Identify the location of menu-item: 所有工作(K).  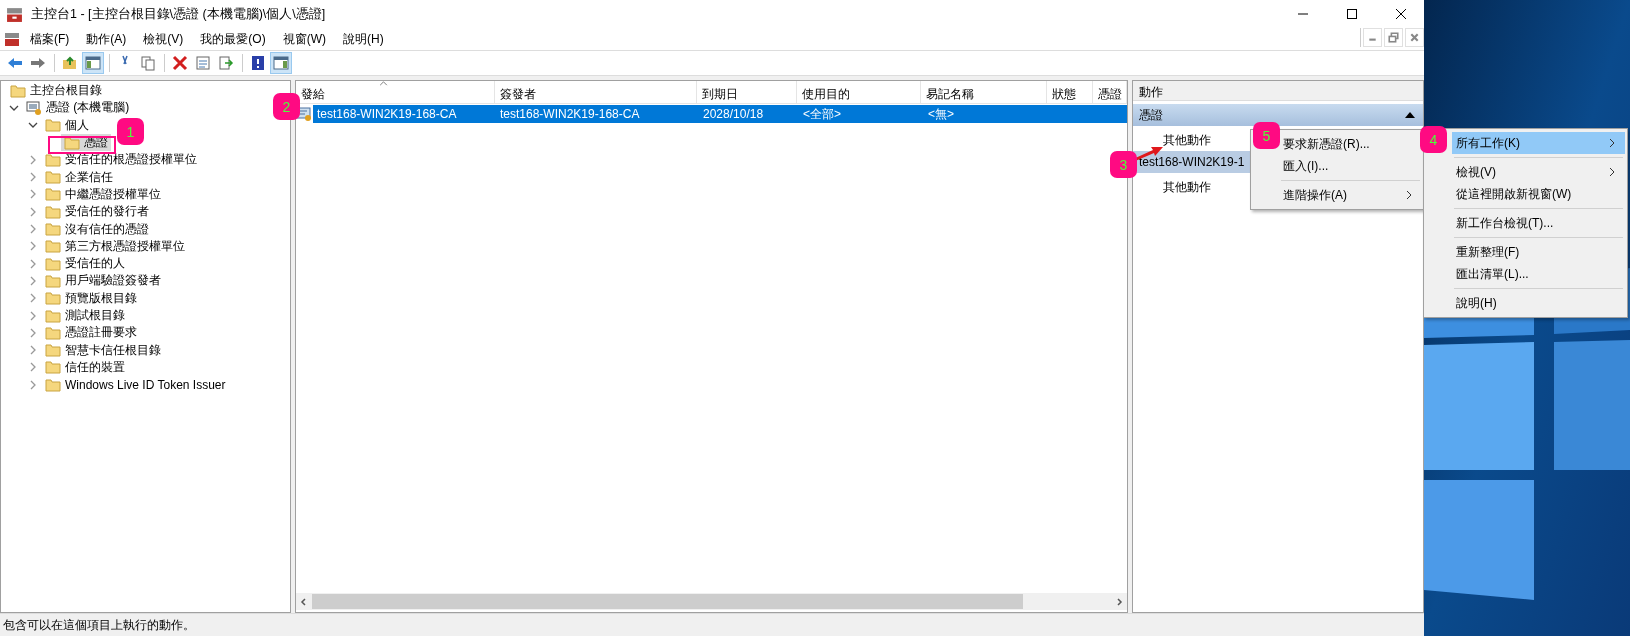
(1538, 143).